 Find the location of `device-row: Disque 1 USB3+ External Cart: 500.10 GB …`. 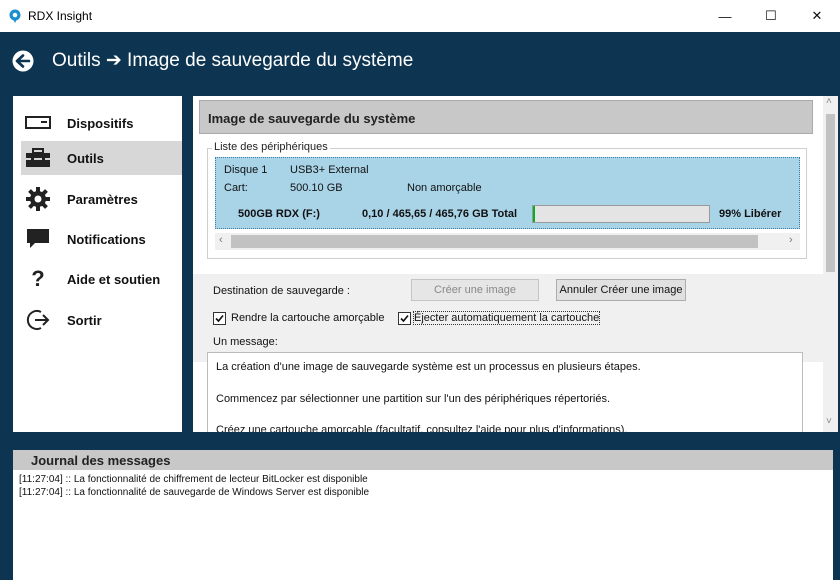

device-row: Disque 1 USB3+ External Cart: 500.10 GB … is located at coordinates (507, 193).